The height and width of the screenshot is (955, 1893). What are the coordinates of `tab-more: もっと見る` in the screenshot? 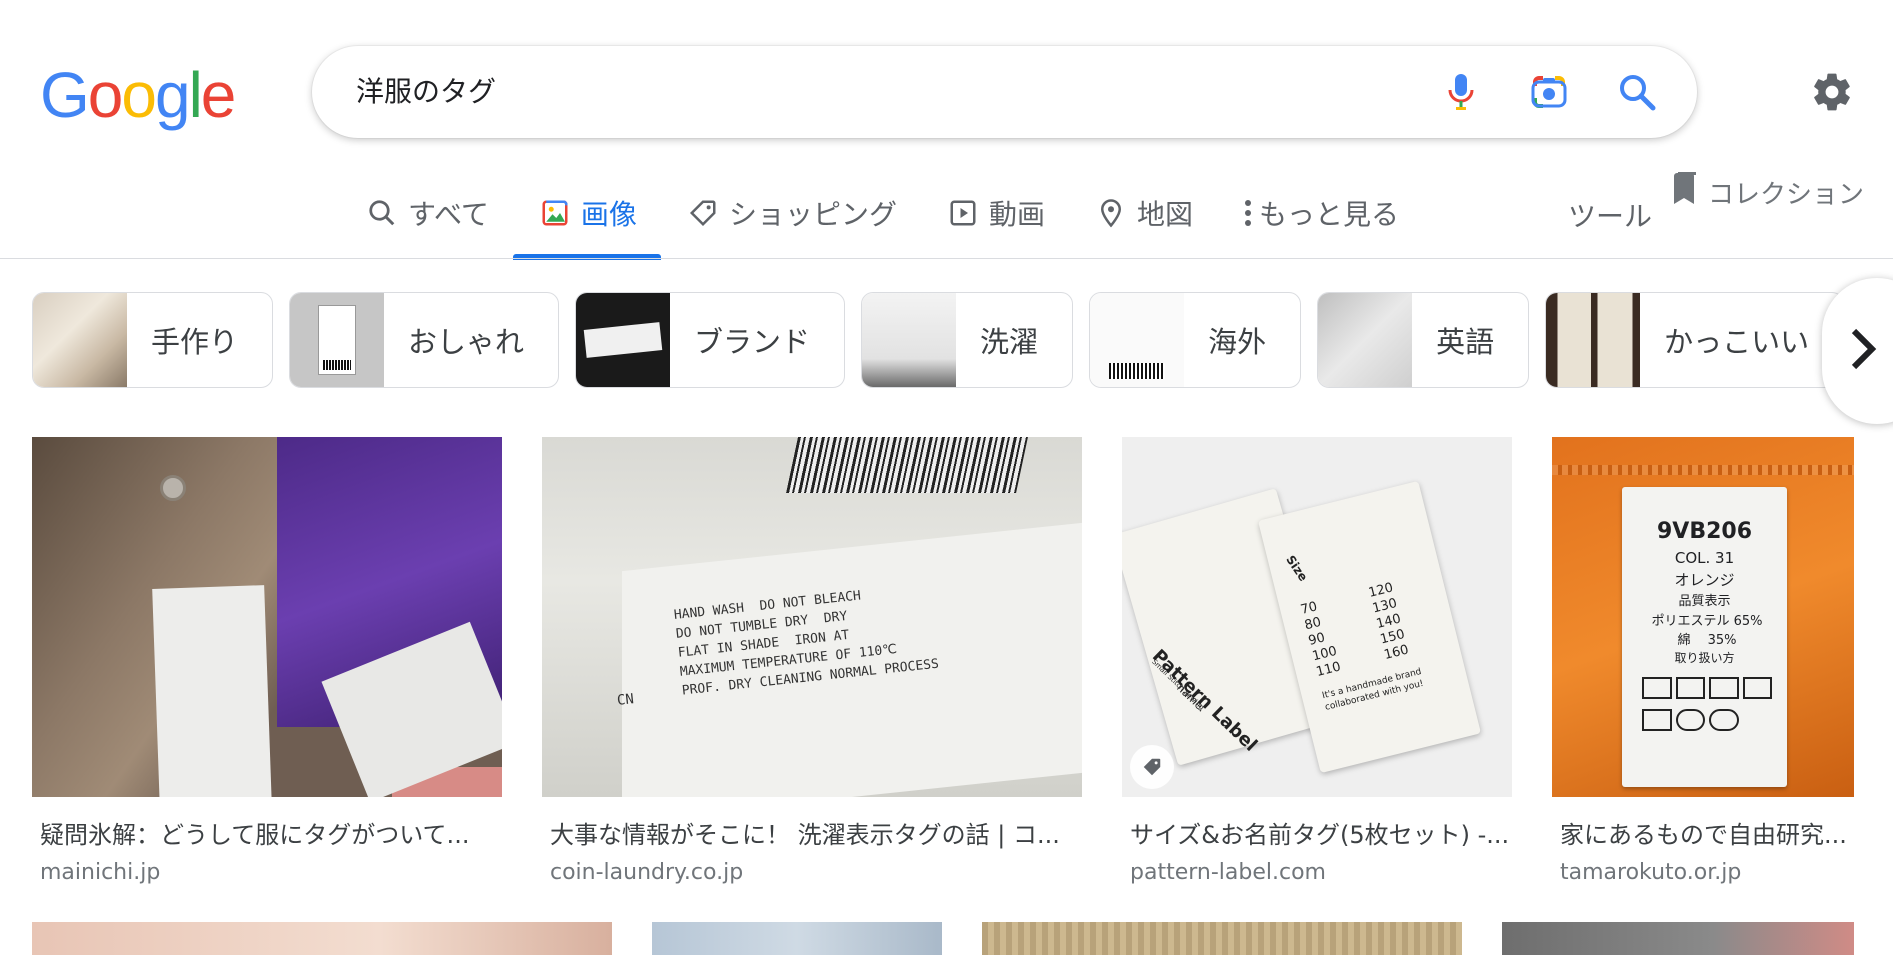 It's located at (1320, 212).